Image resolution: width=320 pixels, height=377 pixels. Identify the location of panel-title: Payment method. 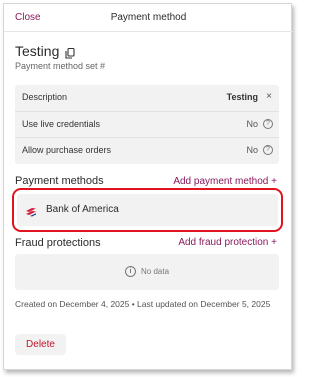
(148, 17).